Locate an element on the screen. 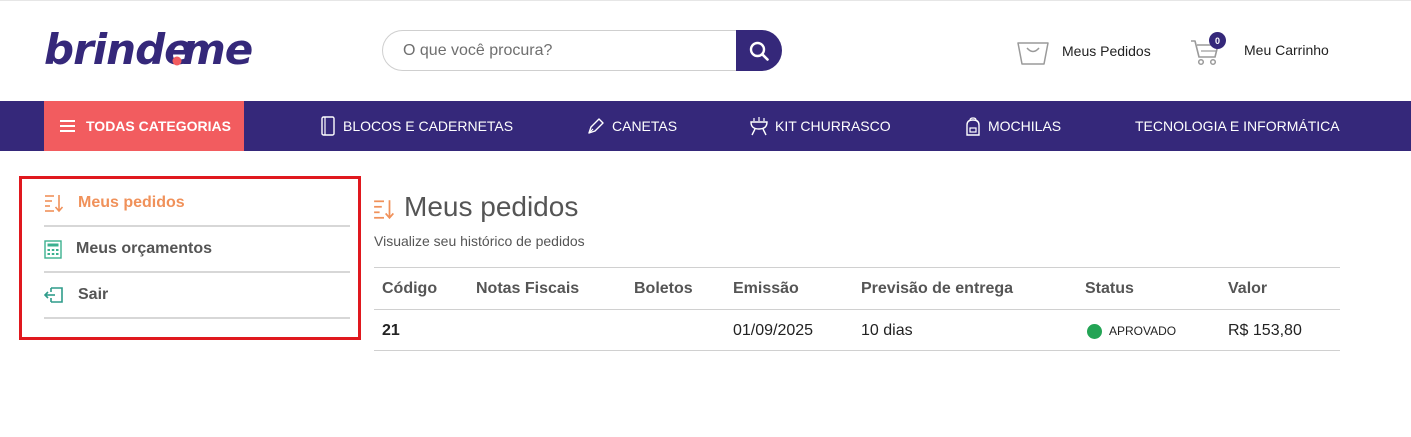 The width and height of the screenshot is (1411, 437). backpack-icon is located at coordinates (973, 126).